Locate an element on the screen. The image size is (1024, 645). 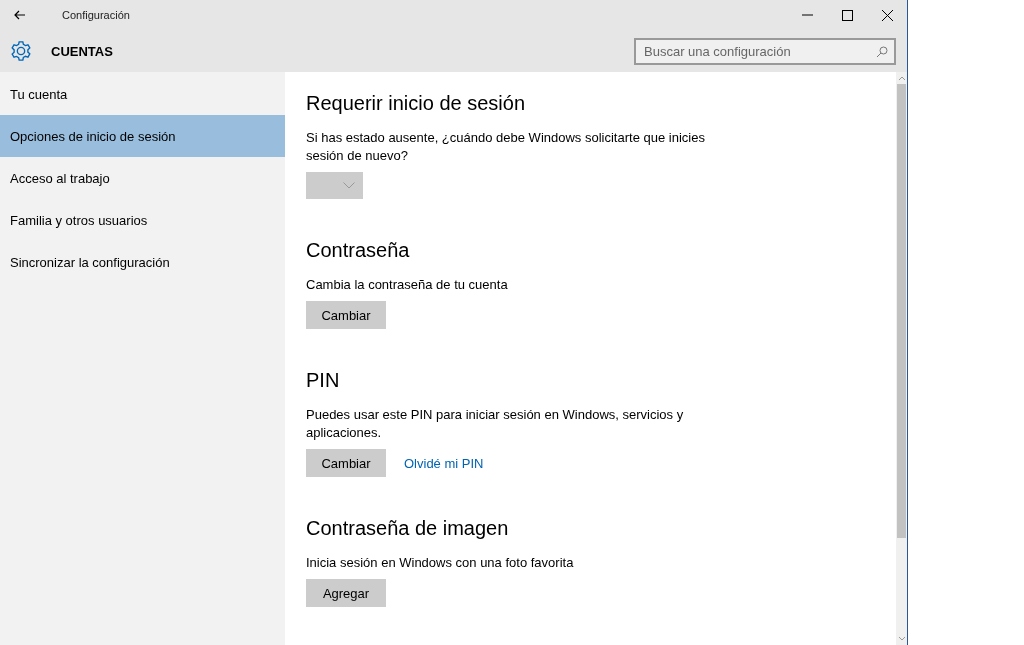
sidebar-item: Tu cuenta is located at coordinates (142, 94).